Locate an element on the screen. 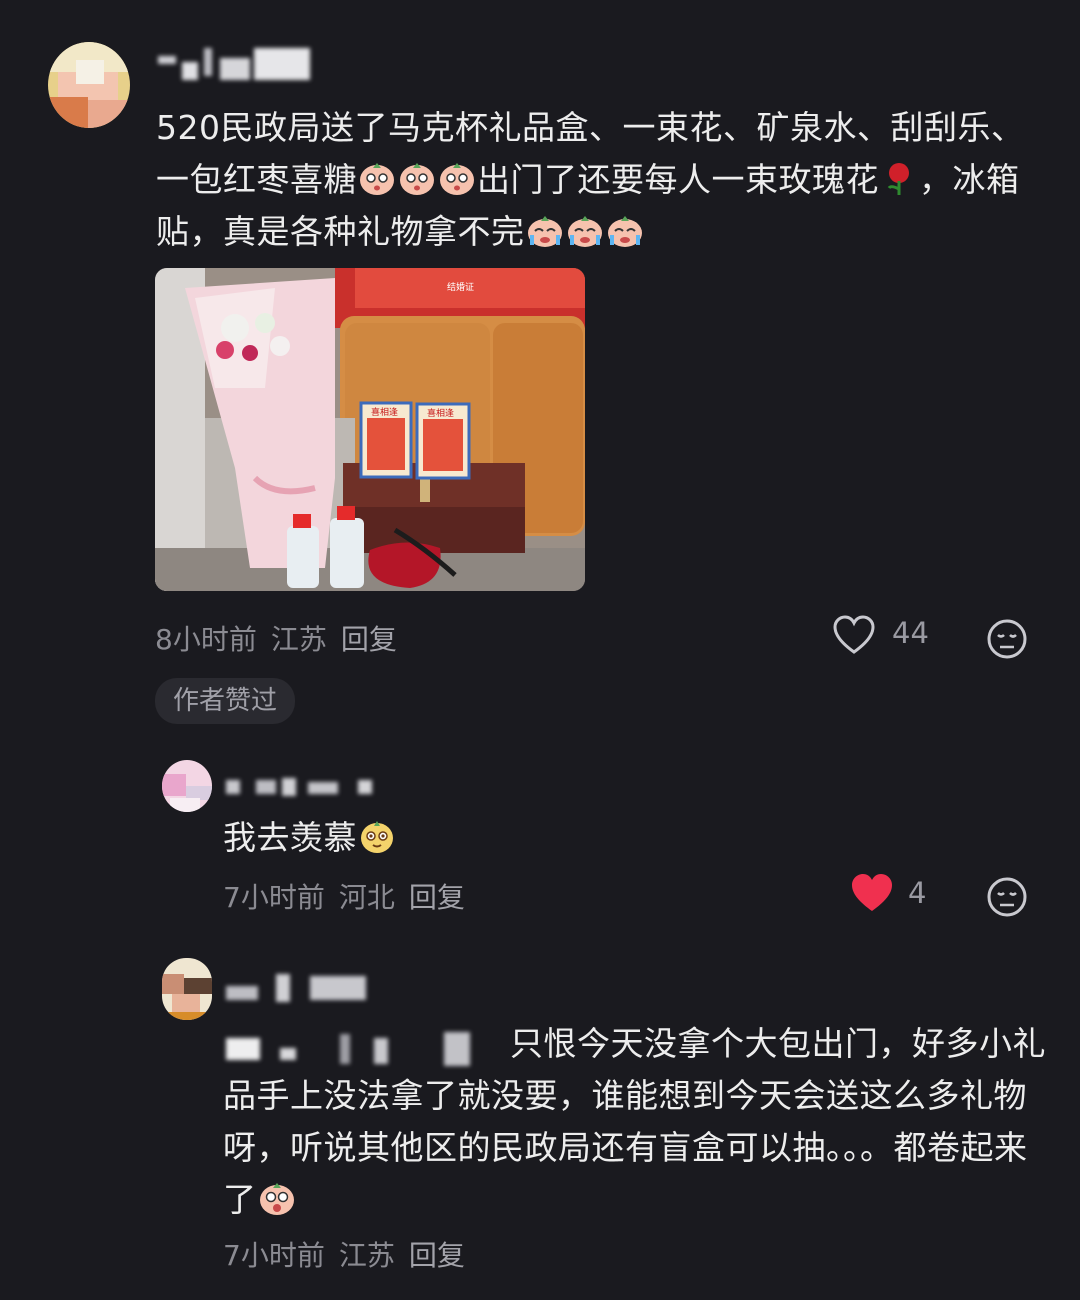 The height and width of the screenshot is (1300, 1080). rose-emoji-icon is located at coordinates (899, 179).